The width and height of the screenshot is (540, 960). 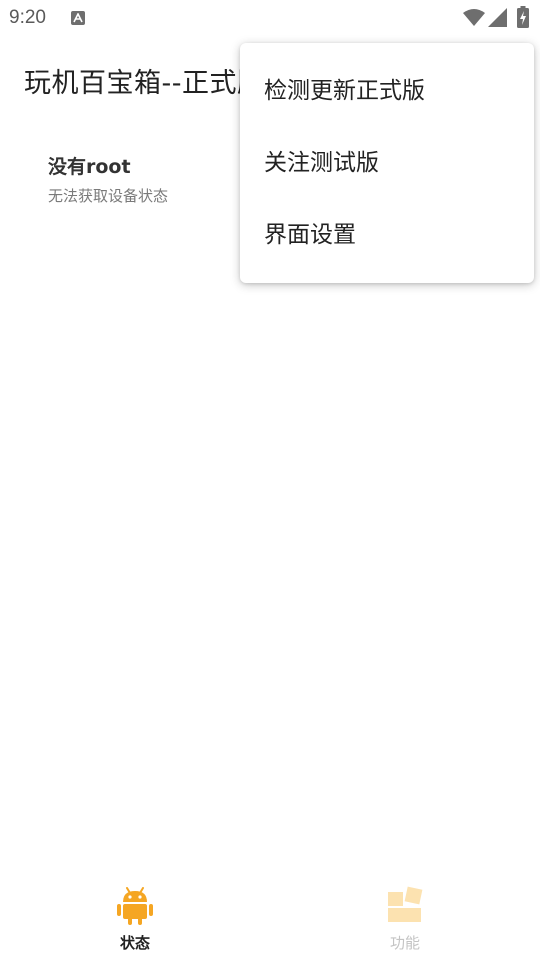 I want to click on wifi-icon, so click(x=474, y=20).